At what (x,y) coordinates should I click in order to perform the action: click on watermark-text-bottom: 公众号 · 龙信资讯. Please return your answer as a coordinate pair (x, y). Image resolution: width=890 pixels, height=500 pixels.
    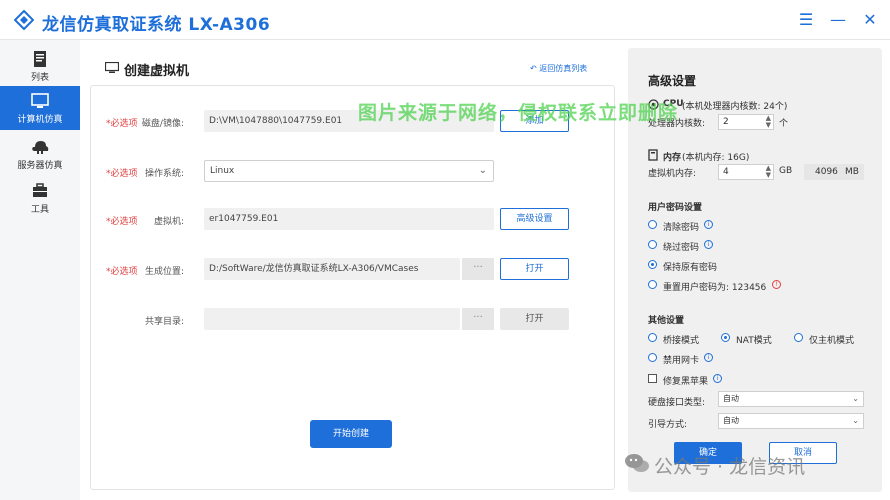
    Looking at the image, I should click on (730, 467).